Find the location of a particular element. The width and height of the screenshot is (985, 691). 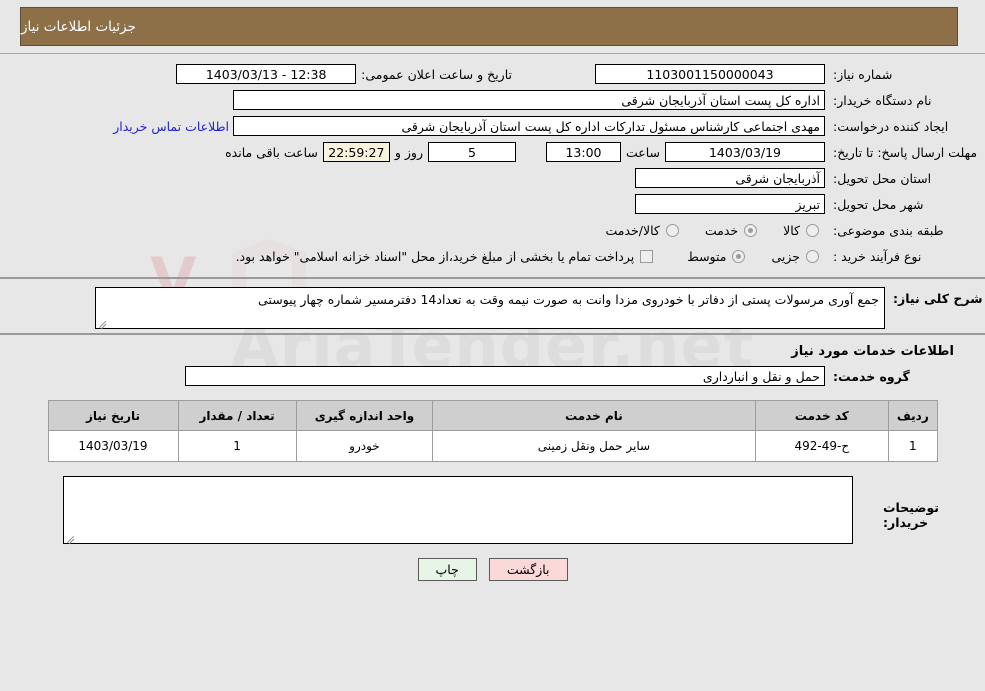

radio-process-motevaset-label: متوسط is located at coordinates (707, 256).